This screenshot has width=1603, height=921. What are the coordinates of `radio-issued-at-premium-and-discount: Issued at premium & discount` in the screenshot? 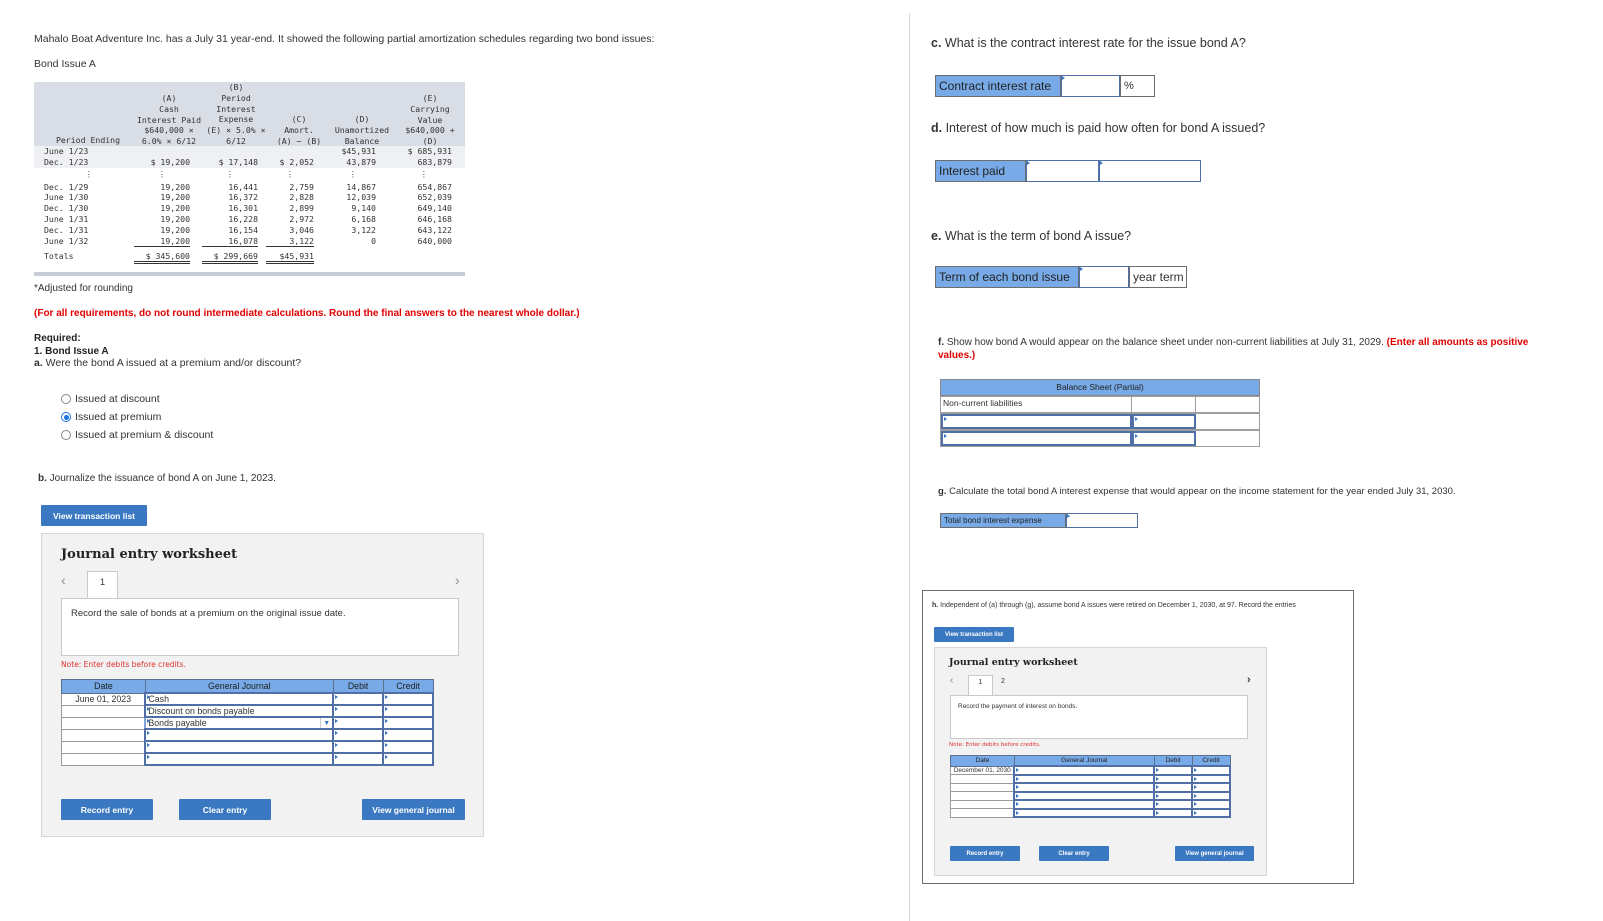 It's located at (137, 435).